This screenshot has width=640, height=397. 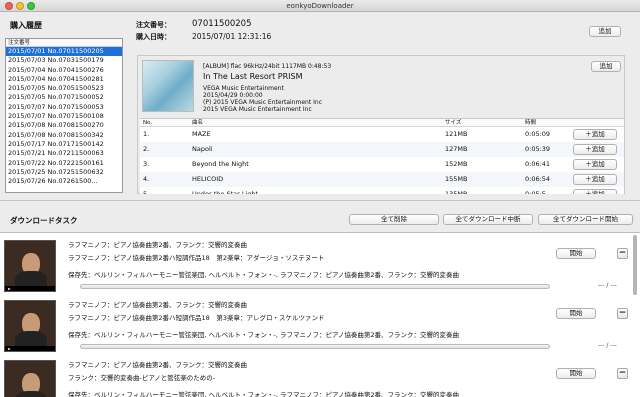 What do you see at coordinates (220, 164) in the screenshot?
I see `track-name: Beyond the Night` at bounding box center [220, 164].